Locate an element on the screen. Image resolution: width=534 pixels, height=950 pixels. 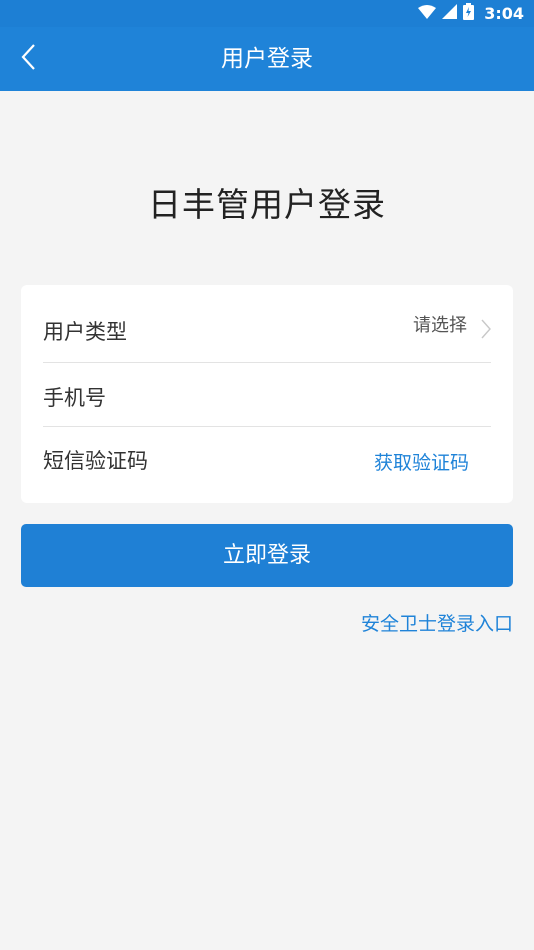
nav-title: 用户登录 is located at coordinates (267, 59).